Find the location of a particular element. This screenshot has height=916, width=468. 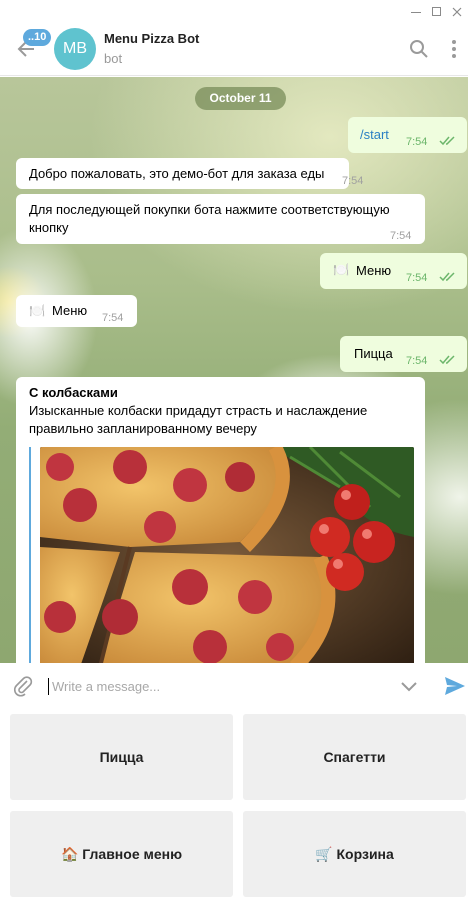

text-caret is located at coordinates (48, 686).